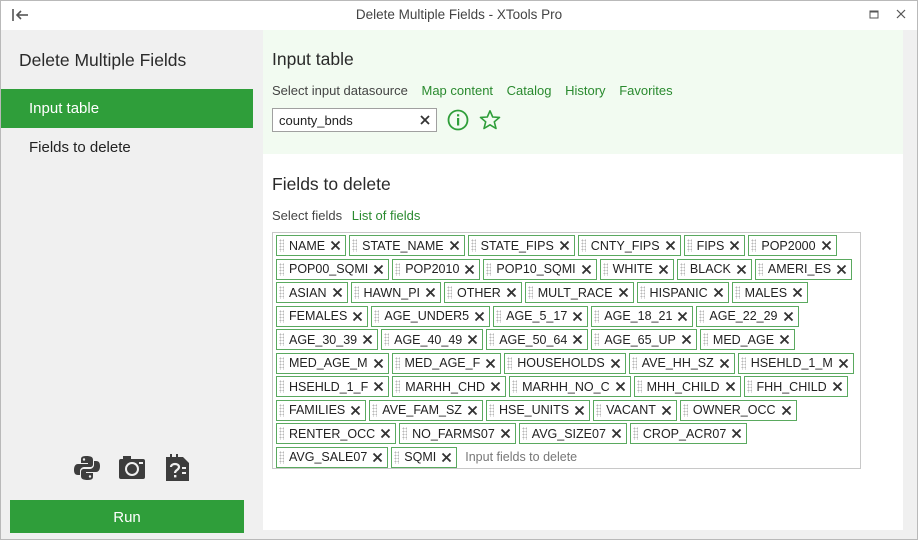 The image size is (918, 540). I want to click on field-chip: RENTER_OCC, so click(336, 433).